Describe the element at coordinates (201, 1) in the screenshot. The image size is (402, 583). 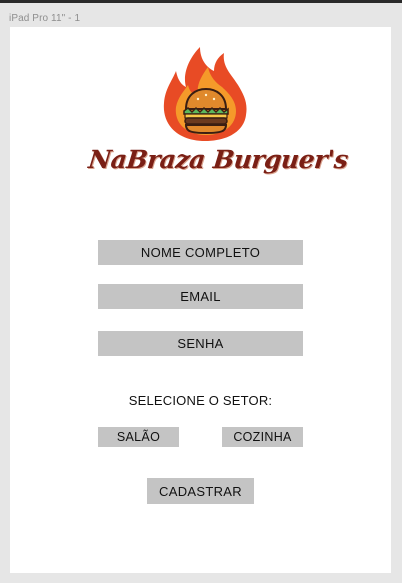
I see `window-top-bar` at that location.